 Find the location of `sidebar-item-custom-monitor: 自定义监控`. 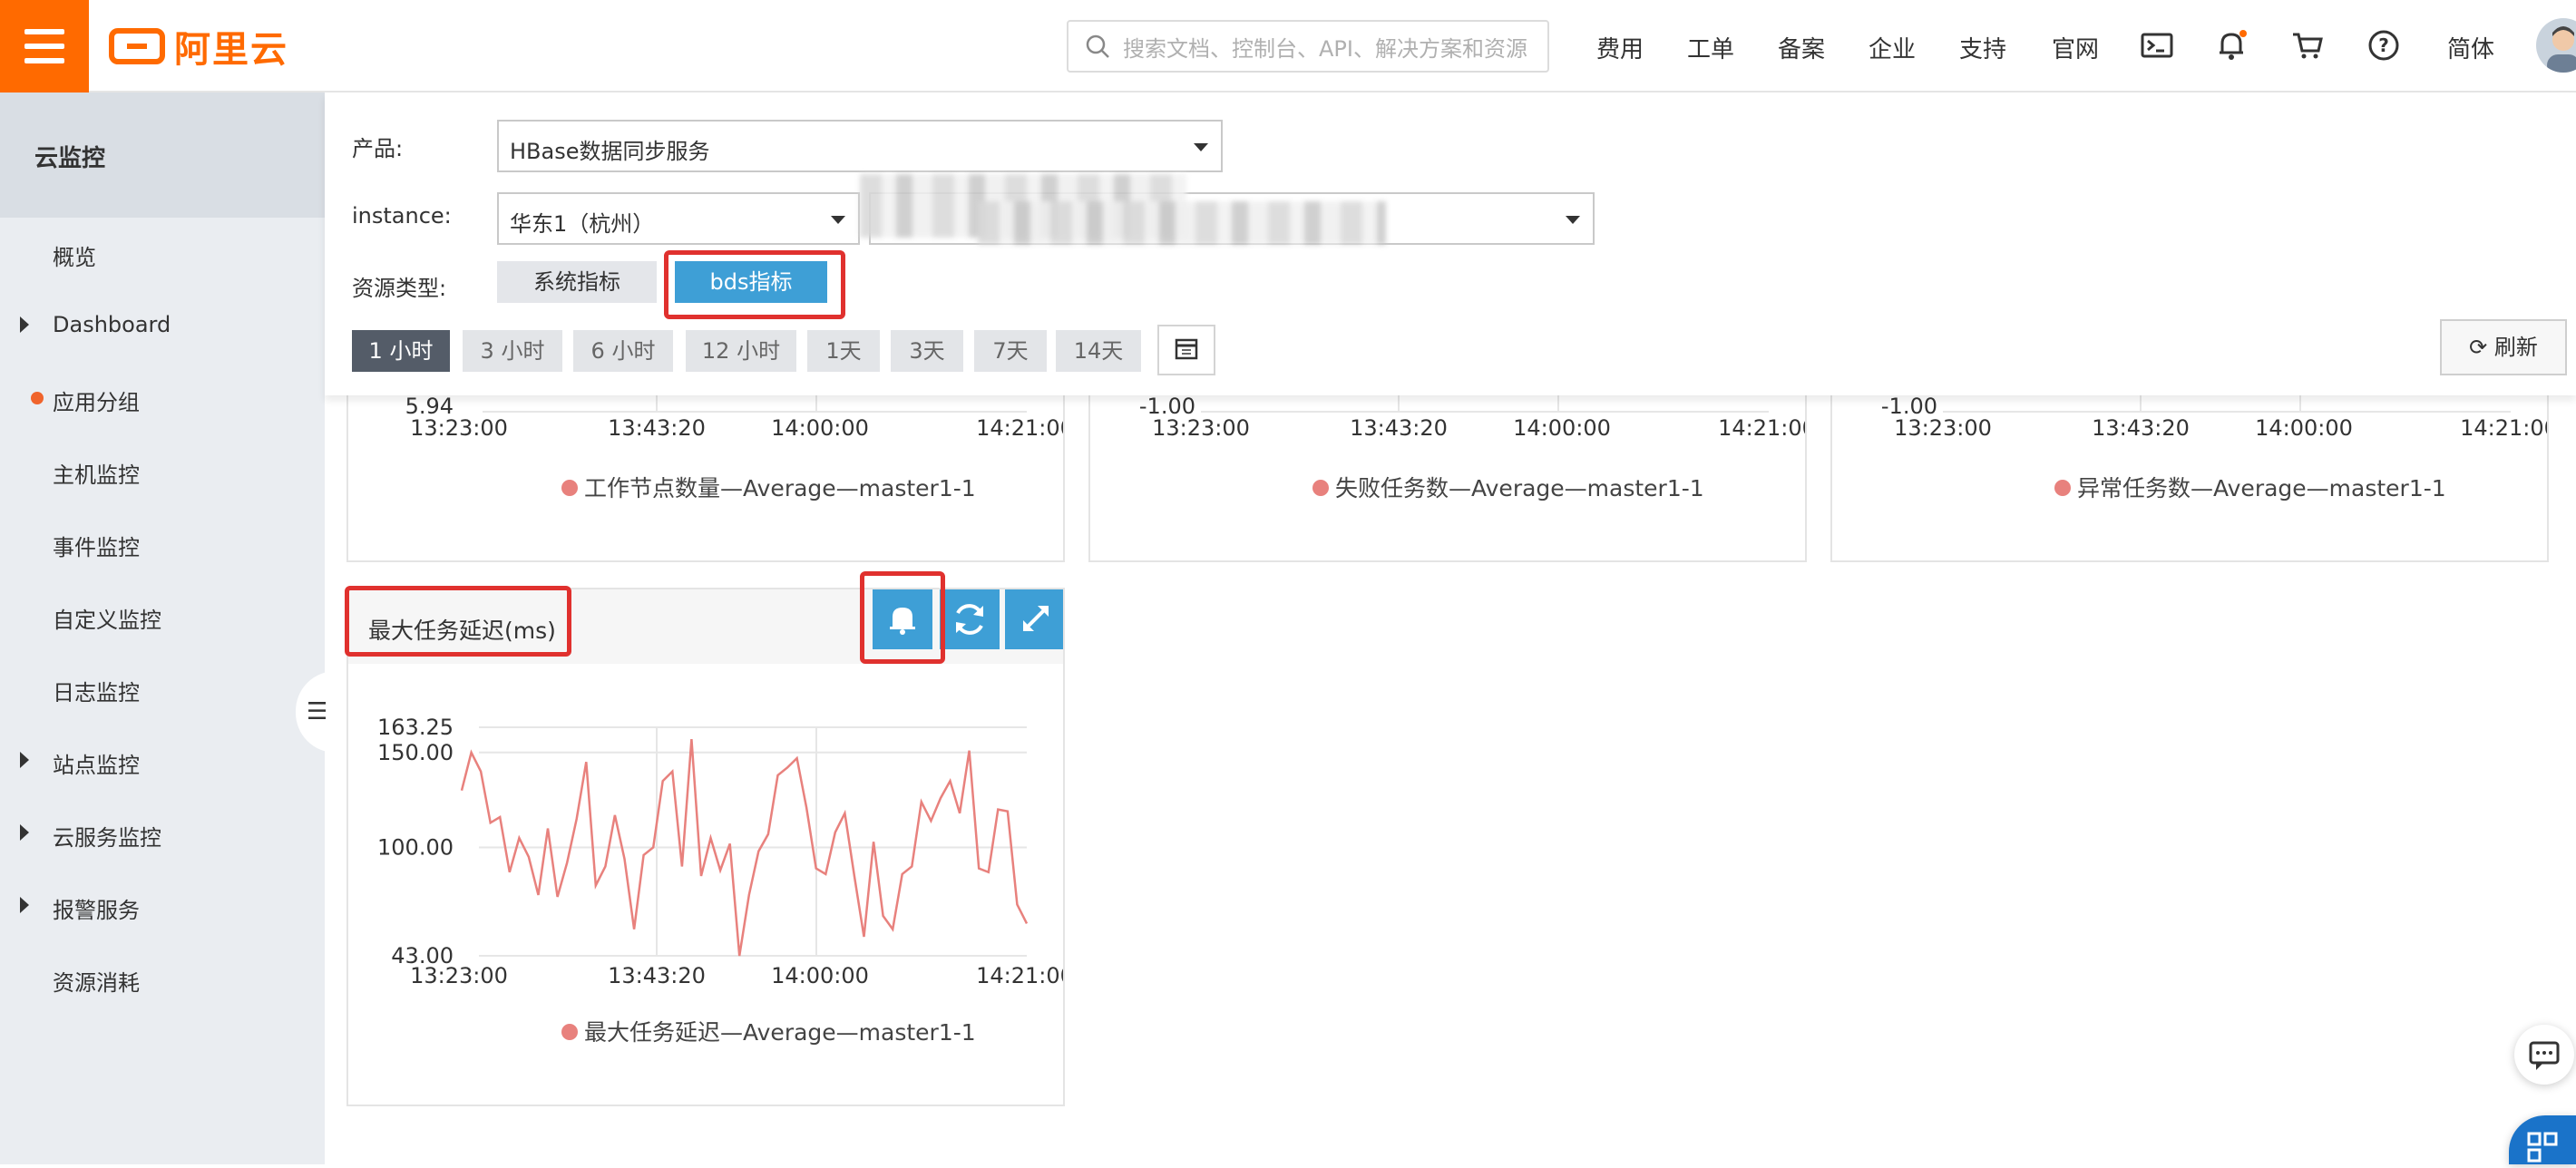

sidebar-item-custom-monitor: 自定义监控 is located at coordinates (107, 618).